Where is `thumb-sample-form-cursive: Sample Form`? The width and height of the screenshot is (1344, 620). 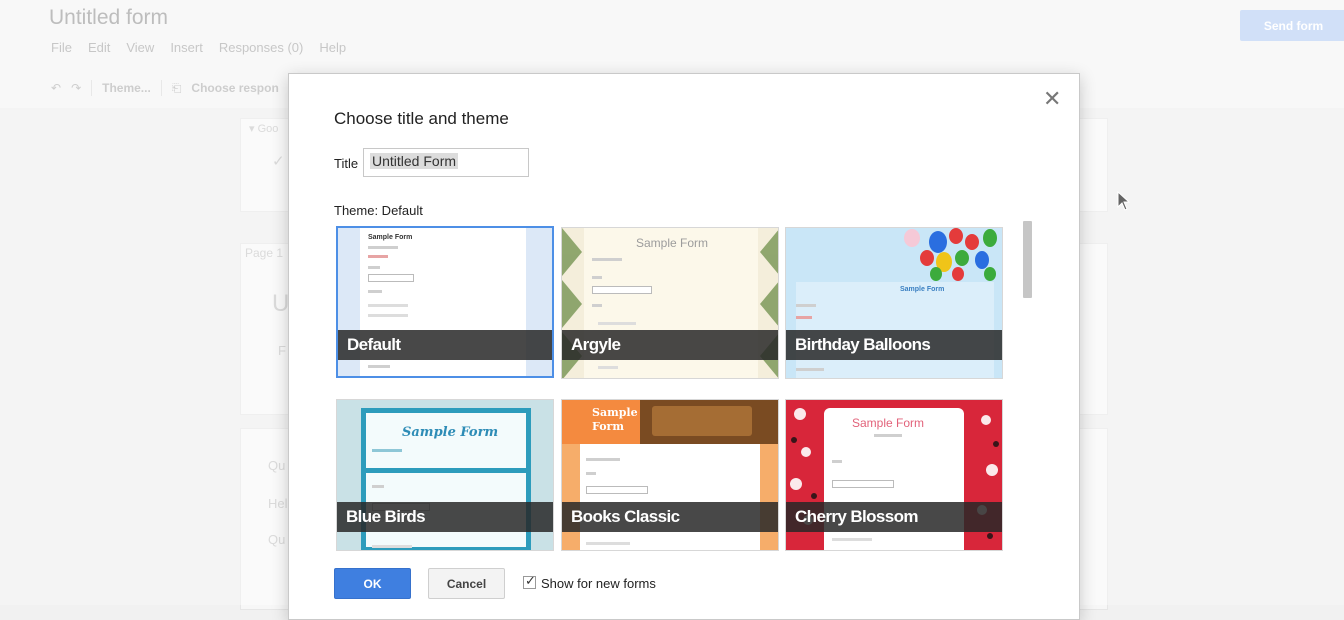 thumb-sample-form-cursive: Sample Form is located at coordinates (450, 432).